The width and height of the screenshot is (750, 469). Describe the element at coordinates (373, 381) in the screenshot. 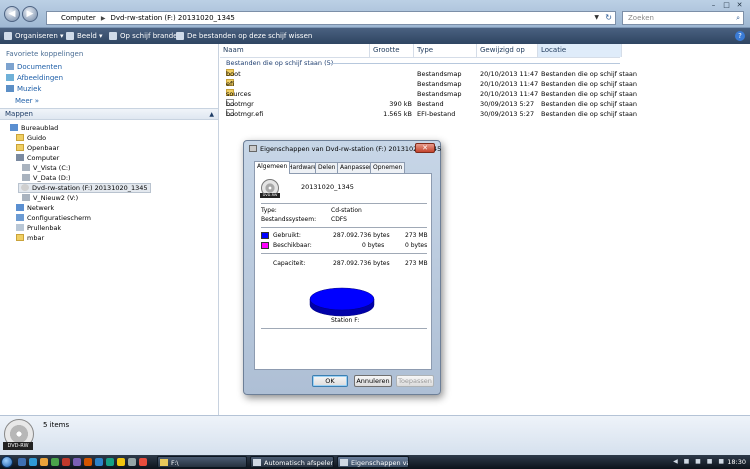

I see `cancel-button: Annuleren` at that location.